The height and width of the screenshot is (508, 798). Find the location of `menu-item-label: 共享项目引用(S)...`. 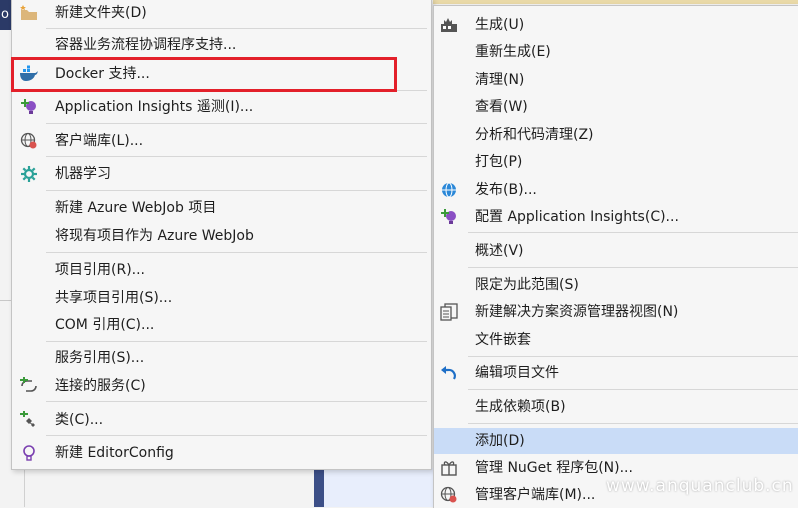

menu-item-label: 共享项目引用(S)... is located at coordinates (114, 298).